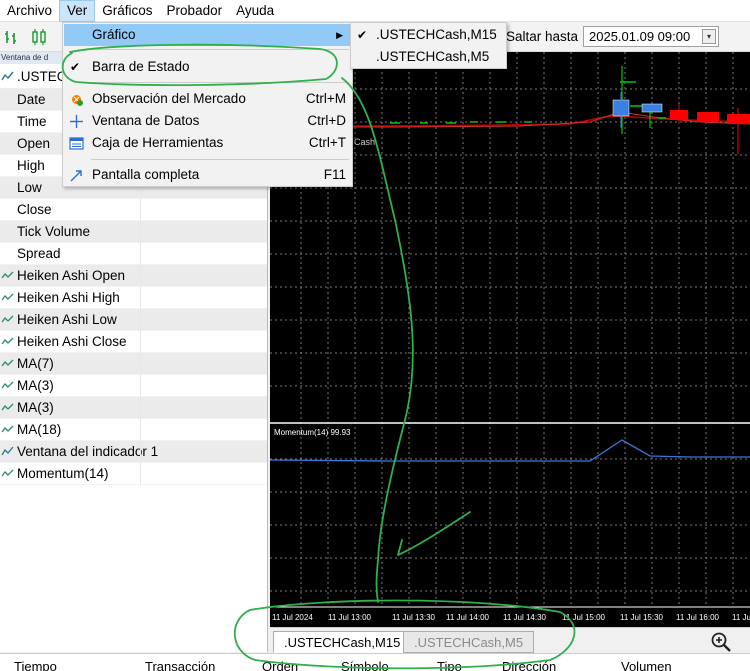  What do you see at coordinates (709, 36) in the screenshot?
I see `calendar-dropdown-icon: ▾` at bounding box center [709, 36].